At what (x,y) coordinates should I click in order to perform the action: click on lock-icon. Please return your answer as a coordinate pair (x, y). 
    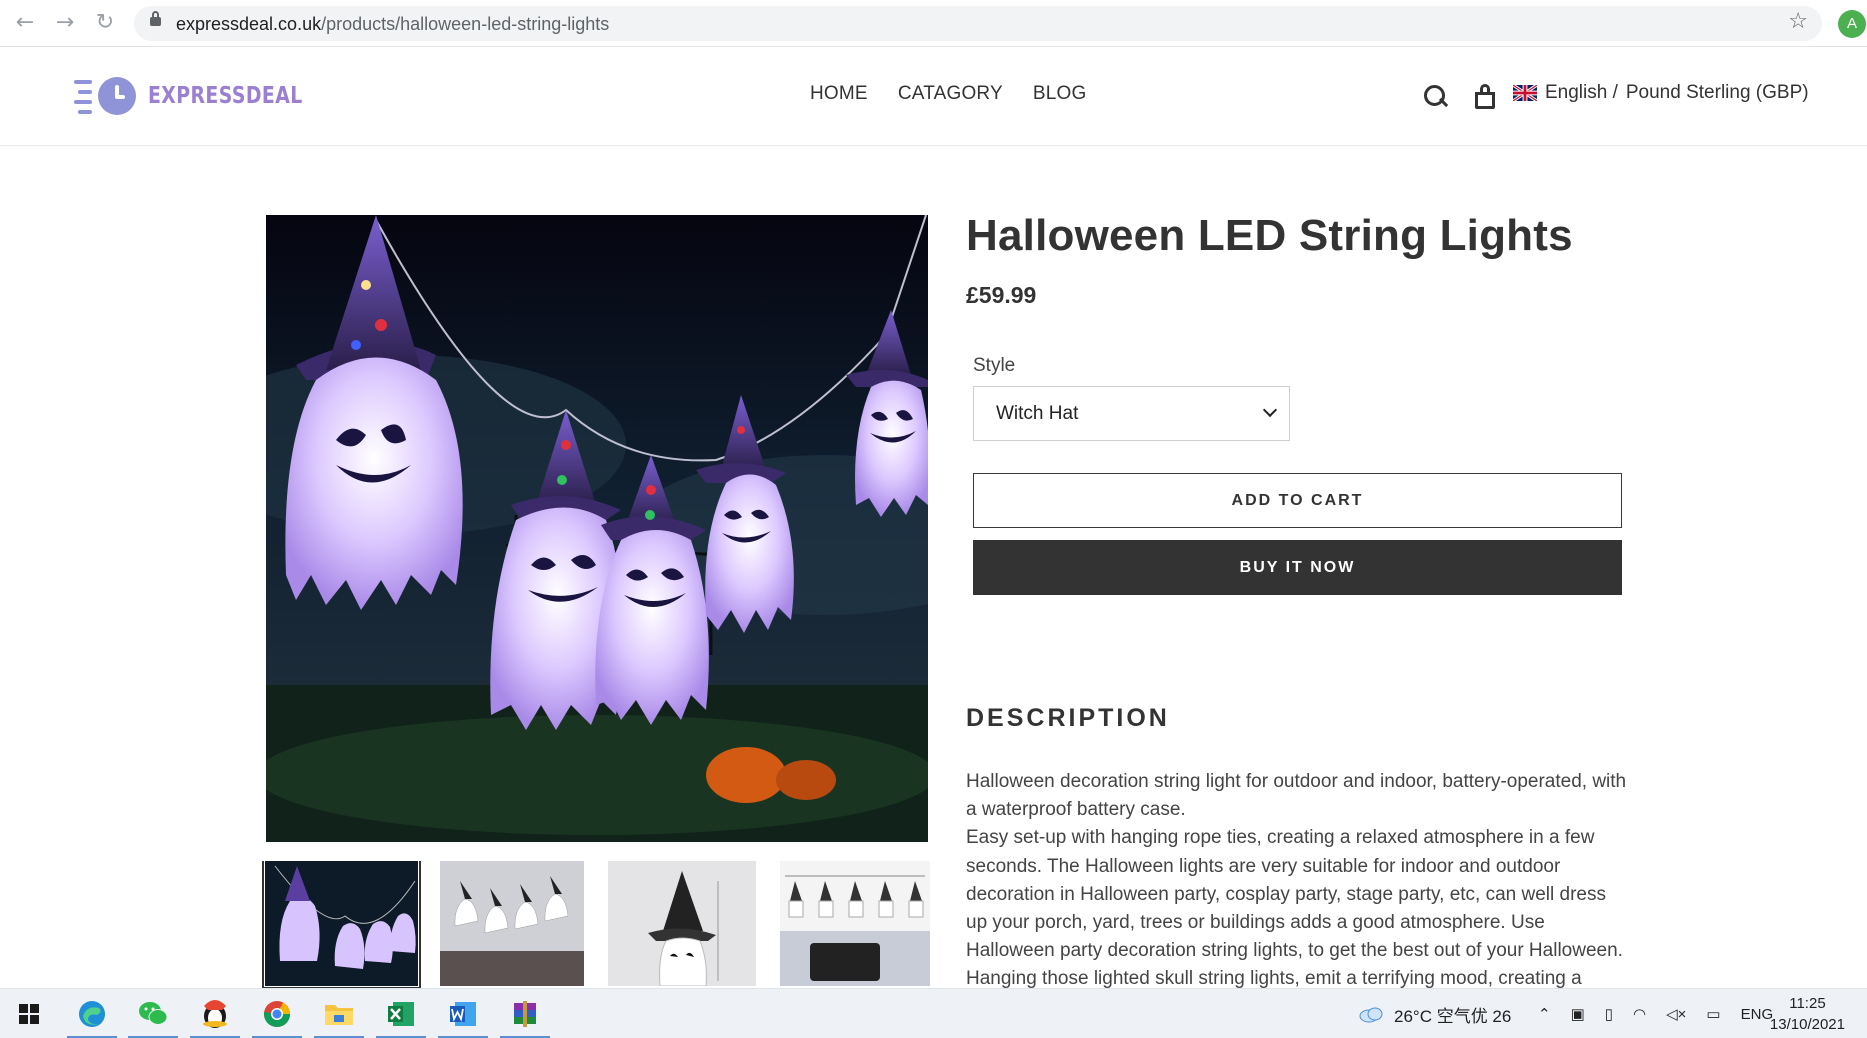
    Looking at the image, I should click on (155, 18).